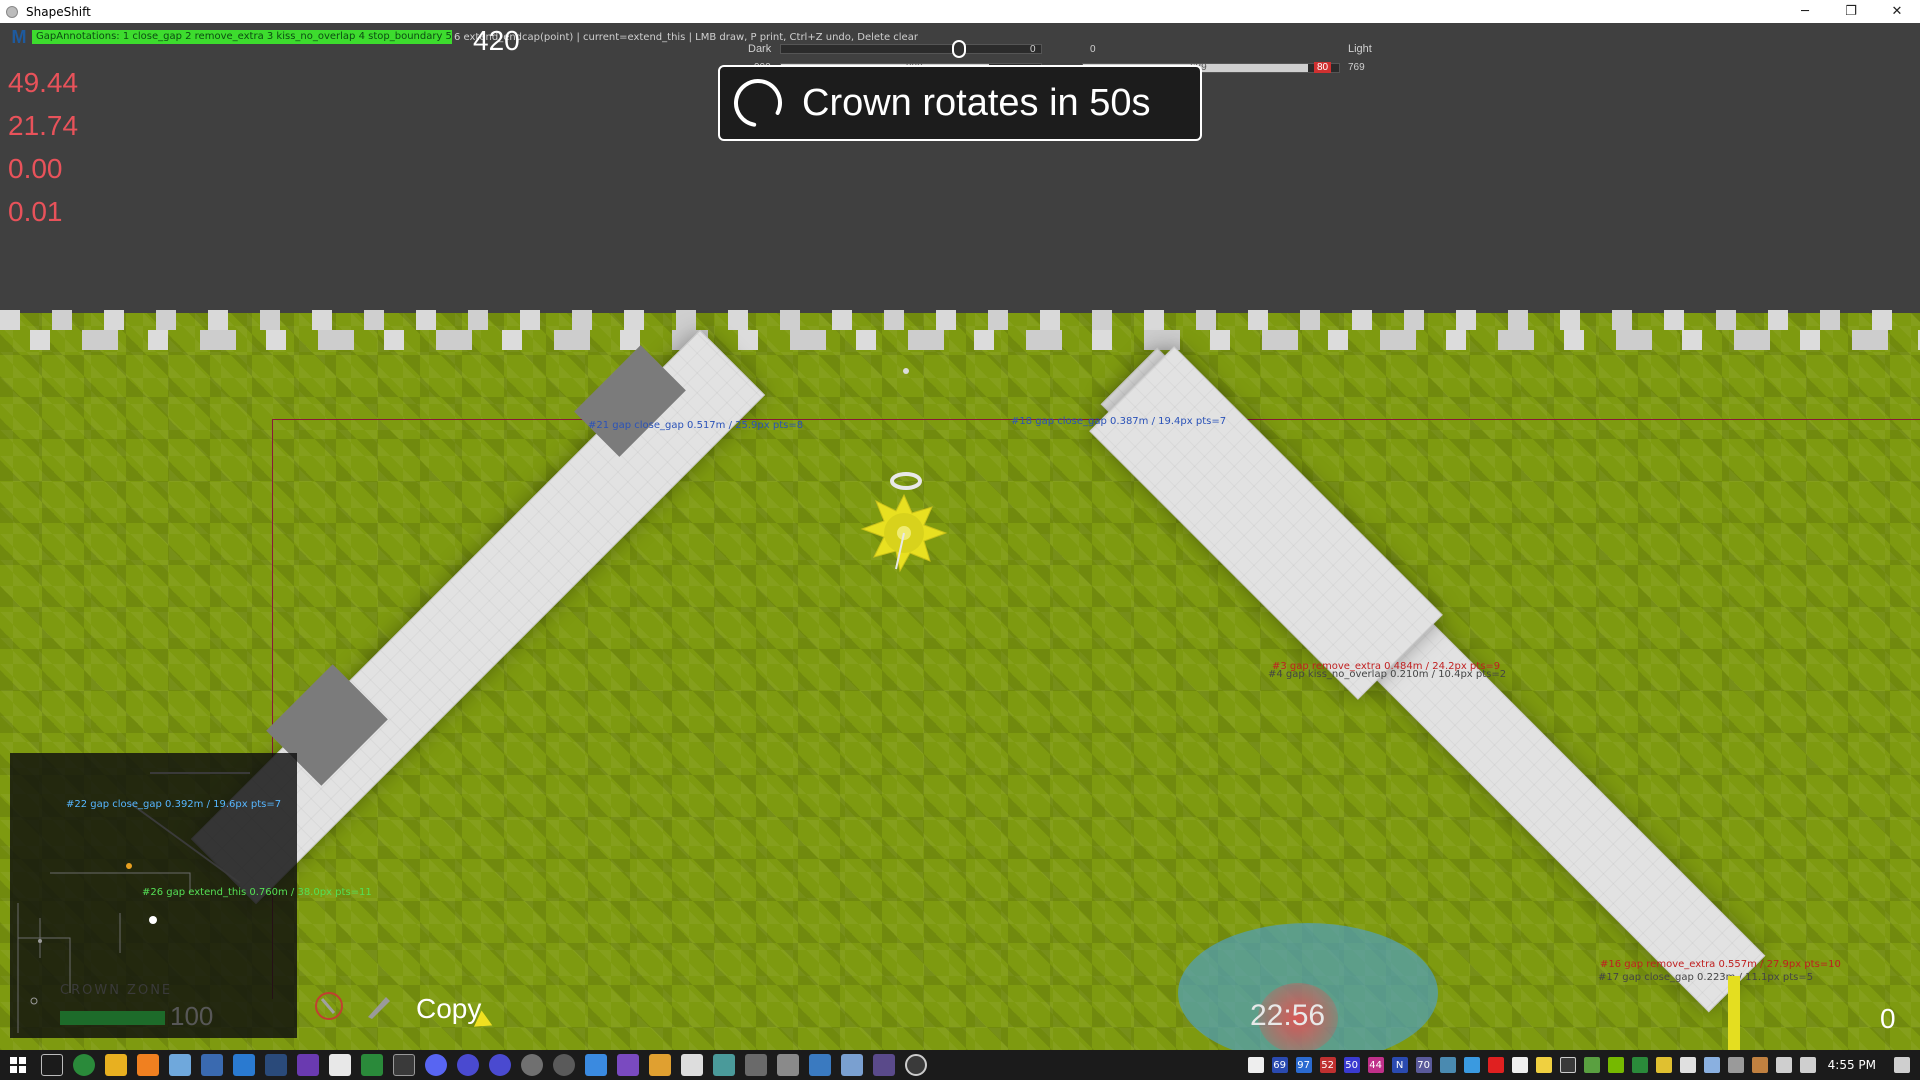 The height and width of the screenshot is (1080, 1920). I want to click on system-tray: 69 97 52 50 44 N 70 4:55 PM, so click(1582, 1065).